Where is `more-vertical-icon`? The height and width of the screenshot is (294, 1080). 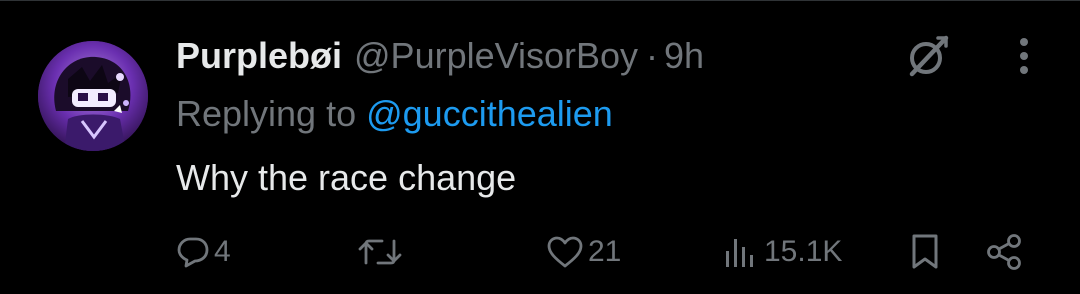
more-vertical-icon is located at coordinates (1024, 58).